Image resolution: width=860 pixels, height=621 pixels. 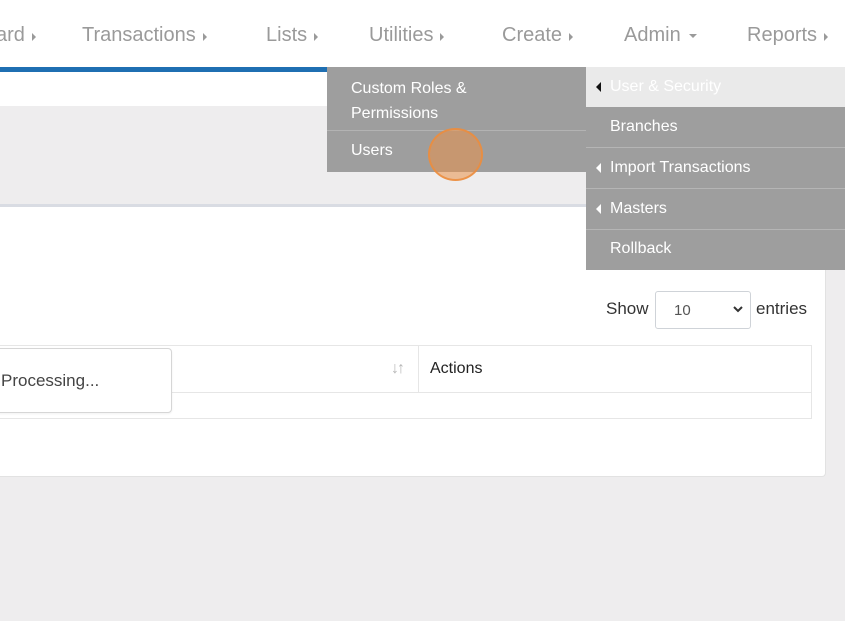 What do you see at coordinates (170, 69) in the screenshot?
I see `active-nav-underline` at bounding box center [170, 69].